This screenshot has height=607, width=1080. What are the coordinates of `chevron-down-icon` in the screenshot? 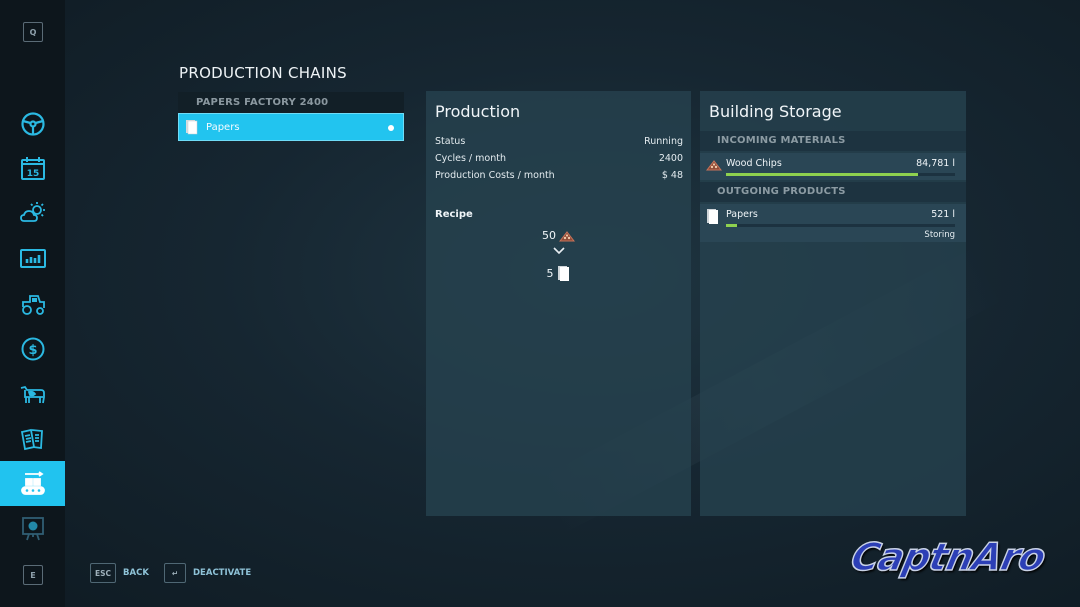 It's located at (558, 251).